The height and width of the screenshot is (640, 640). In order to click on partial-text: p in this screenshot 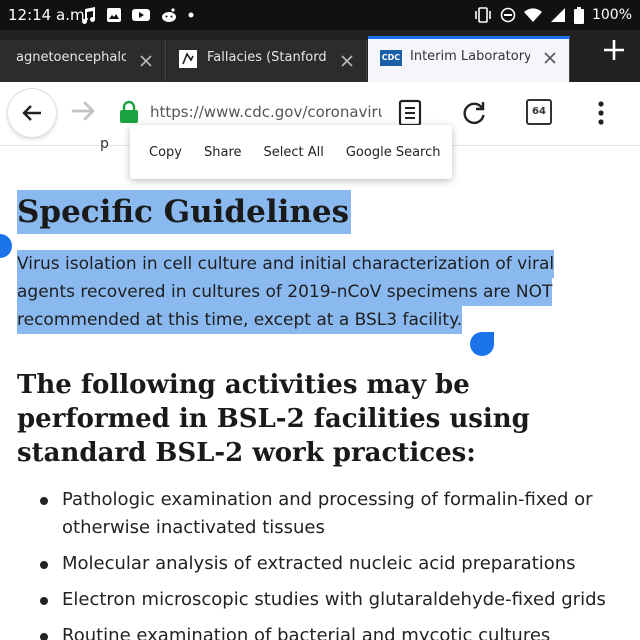, I will do `click(104, 144)`.